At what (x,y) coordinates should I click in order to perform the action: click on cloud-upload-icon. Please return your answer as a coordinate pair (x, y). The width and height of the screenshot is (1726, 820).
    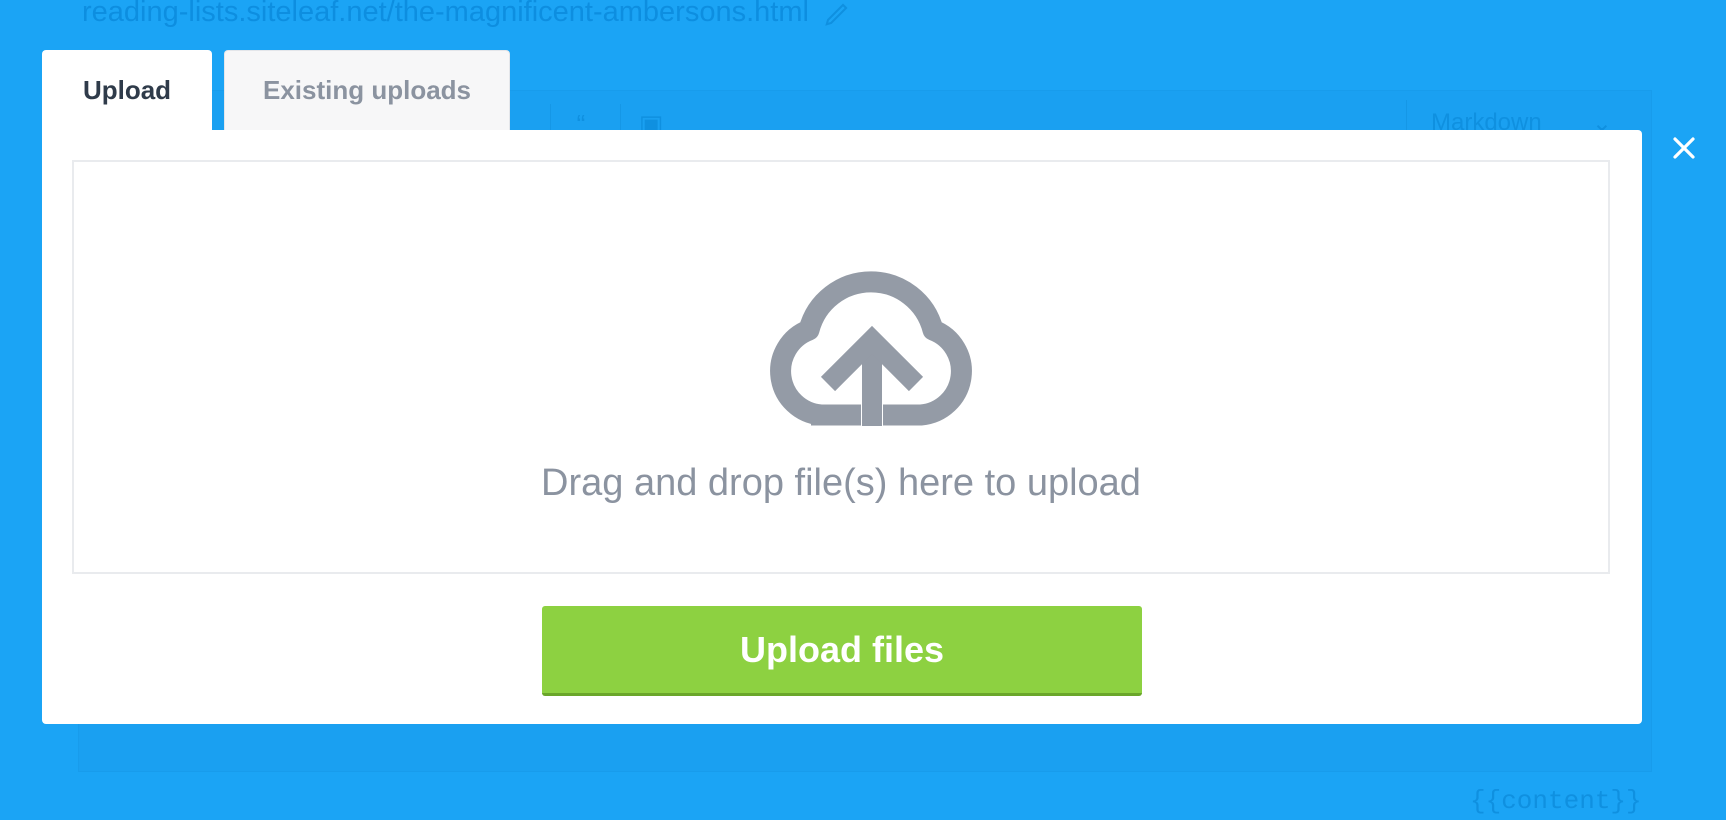
    Looking at the image, I should click on (871, 348).